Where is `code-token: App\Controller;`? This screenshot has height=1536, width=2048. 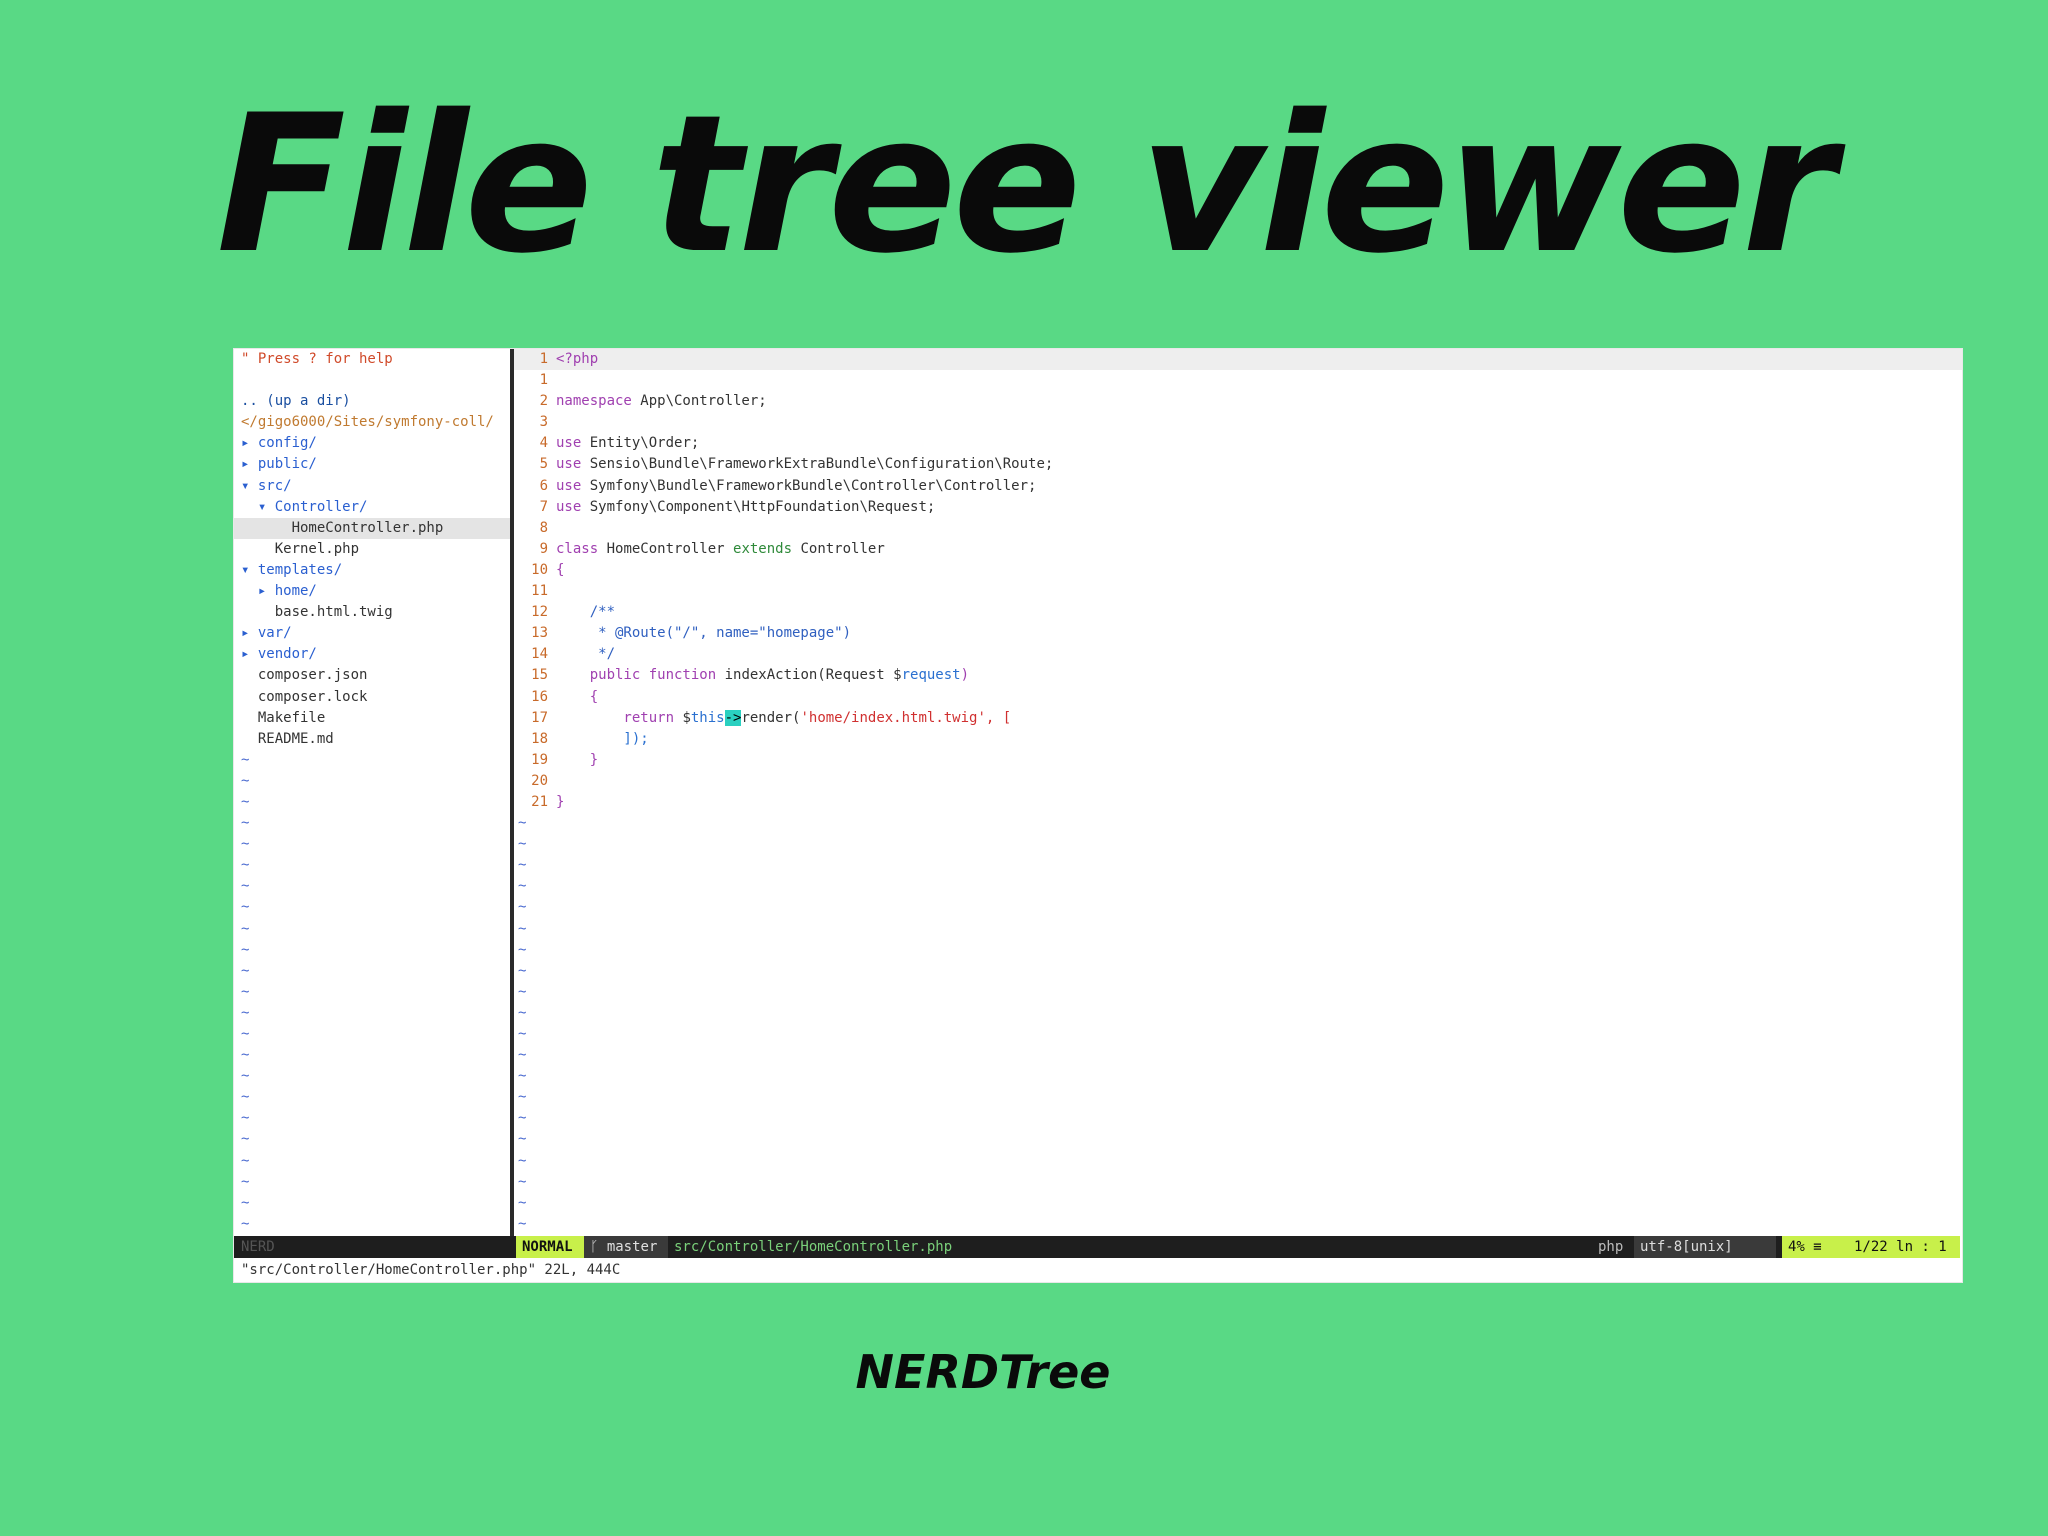
code-token: App\Controller; is located at coordinates (699, 401).